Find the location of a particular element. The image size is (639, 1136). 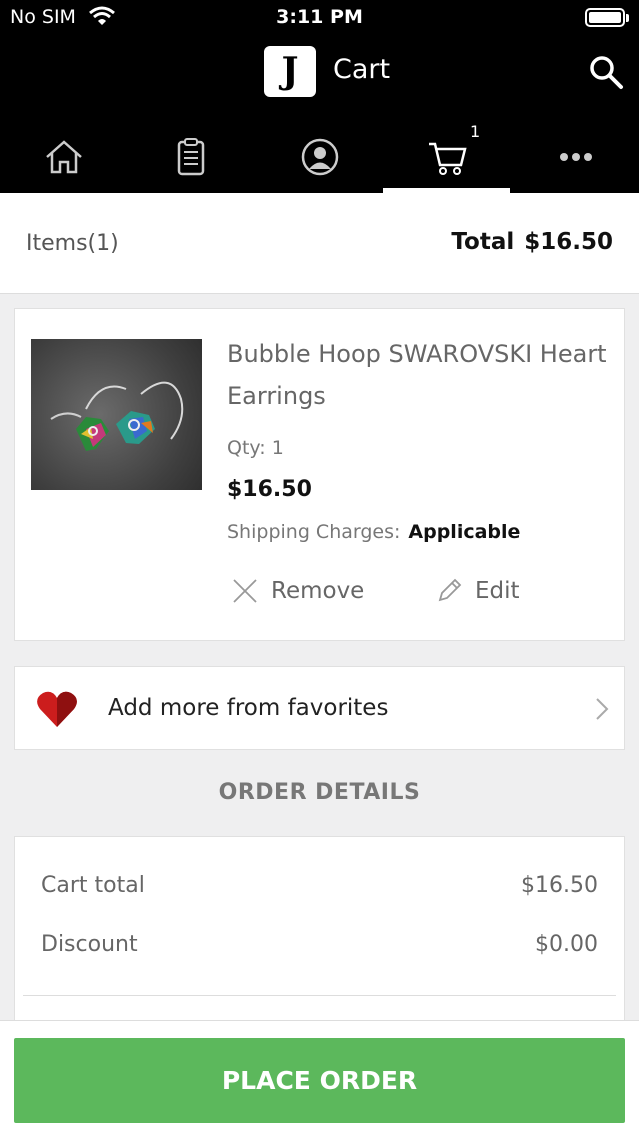

discount-label: Discount is located at coordinates (89, 944).